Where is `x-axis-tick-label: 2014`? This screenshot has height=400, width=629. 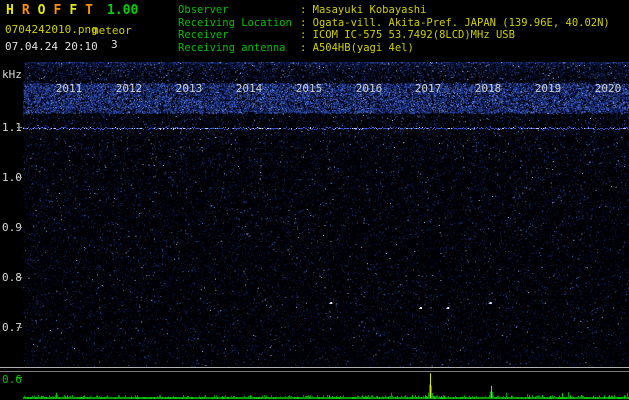
x-axis-tick-label: 2014 is located at coordinates (249, 88).